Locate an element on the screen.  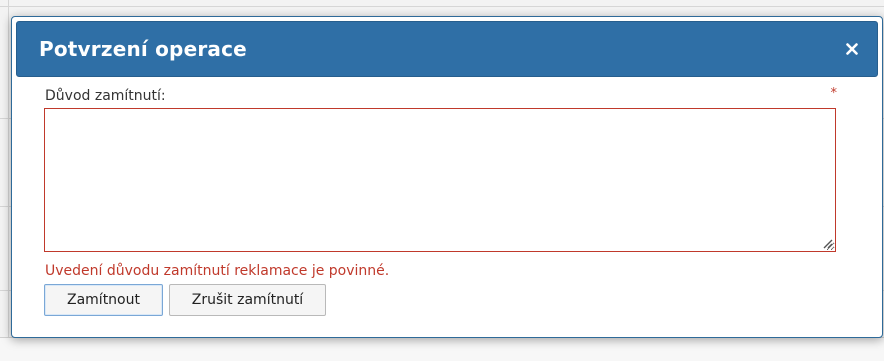
background-row-divider is located at coordinates (442, 6).